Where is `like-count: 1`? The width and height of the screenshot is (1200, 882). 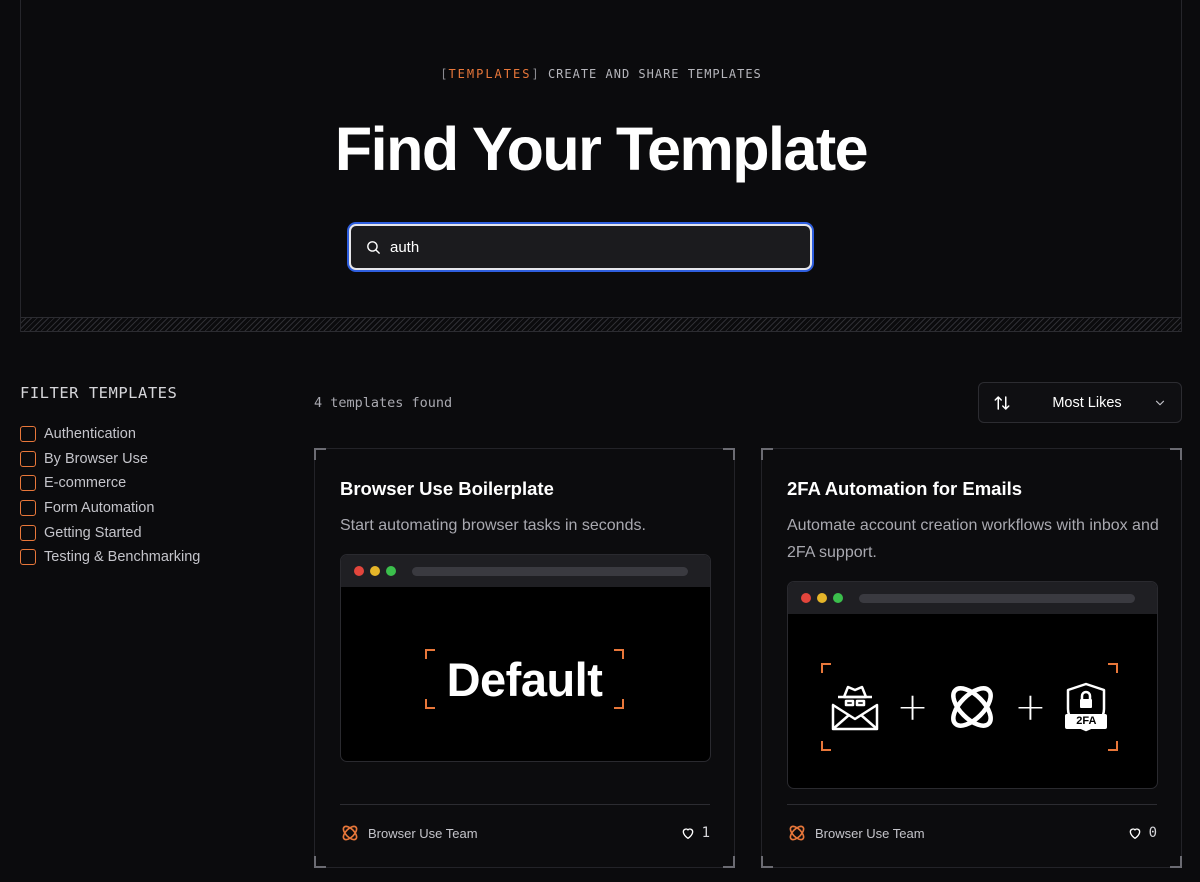
like-count: 1 is located at coordinates (705, 833).